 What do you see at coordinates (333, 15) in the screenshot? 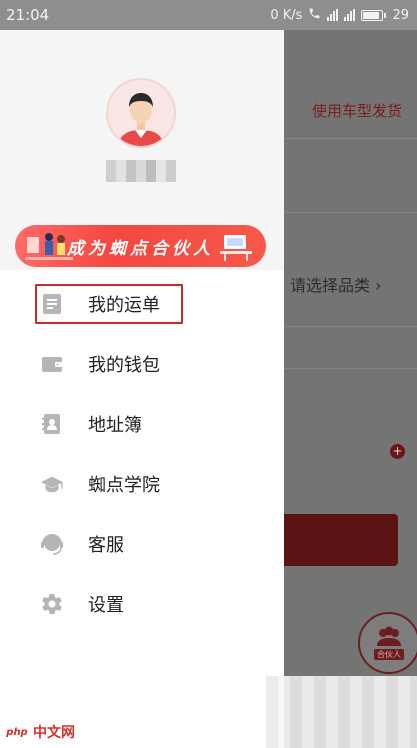
I see `signal-icon` at bounding box center [333, 15].